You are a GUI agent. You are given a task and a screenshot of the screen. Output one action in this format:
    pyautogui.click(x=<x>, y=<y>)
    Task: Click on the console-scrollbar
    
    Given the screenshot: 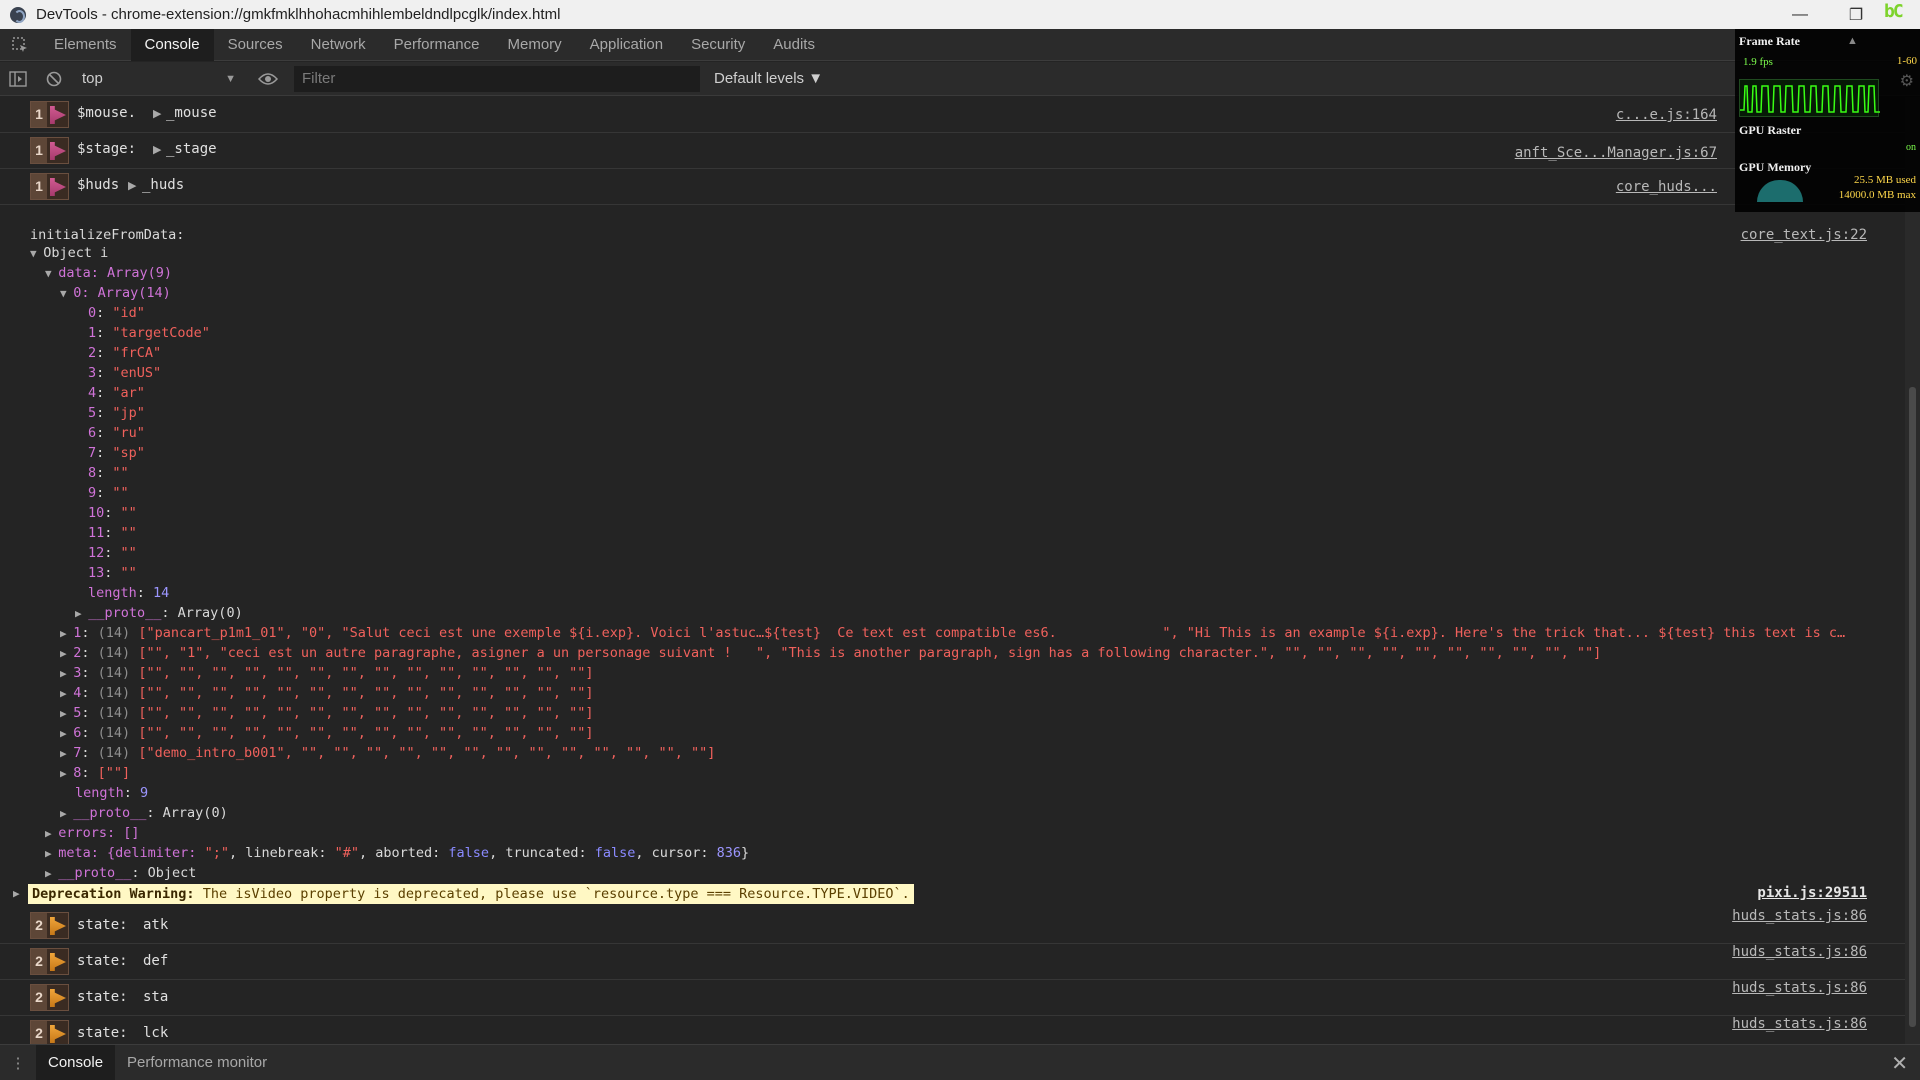 What is the action you would take?
    pyautogui.click(x=1912, y=570)
    